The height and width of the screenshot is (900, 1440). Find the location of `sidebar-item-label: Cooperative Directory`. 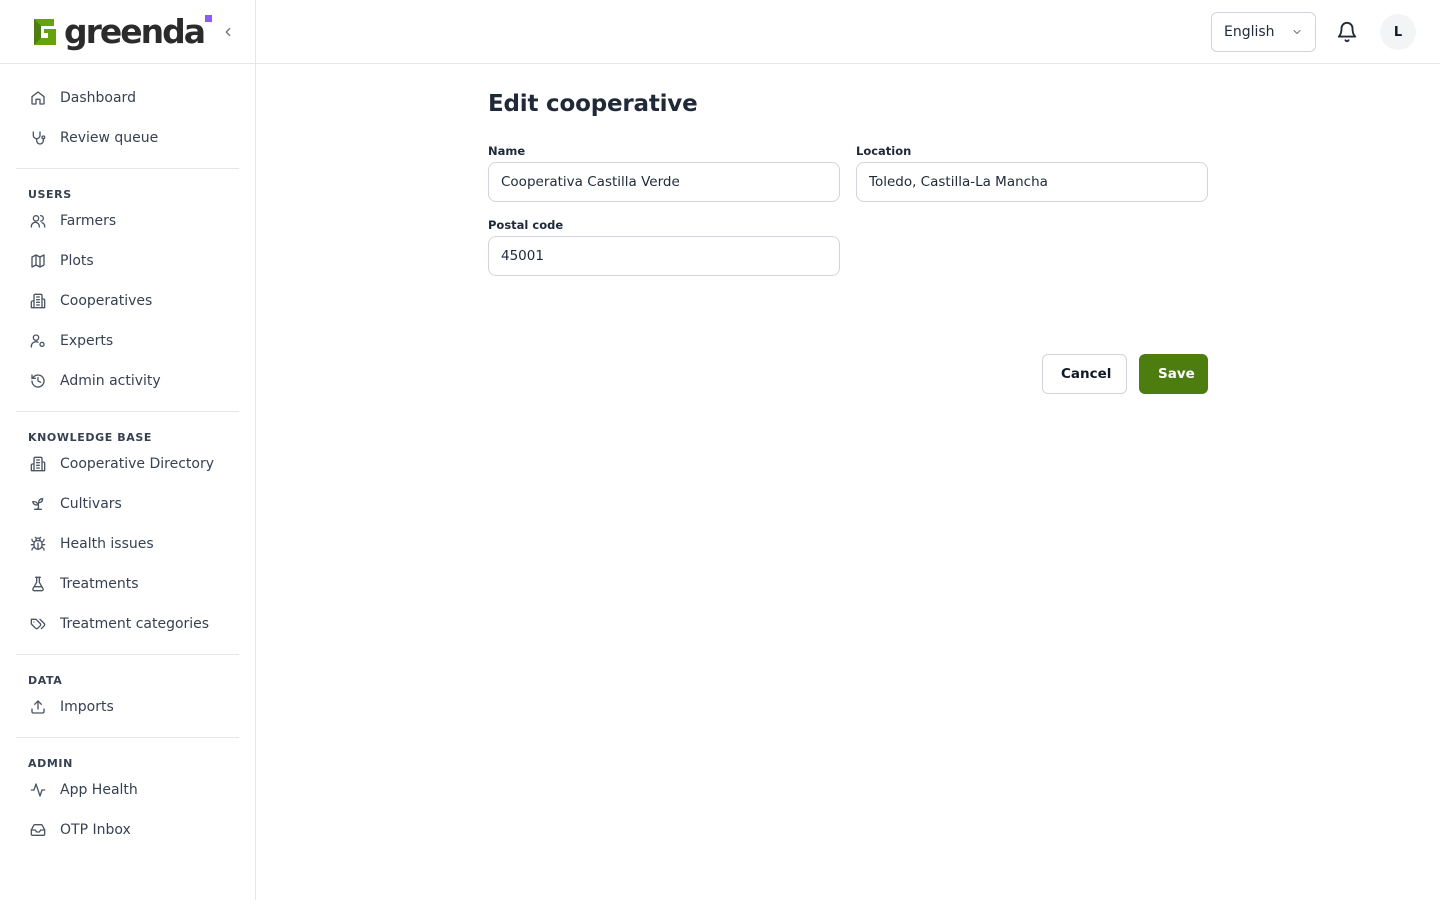

sidebar-item-label: Cooperative Directory is located at coordinates (137, 464).